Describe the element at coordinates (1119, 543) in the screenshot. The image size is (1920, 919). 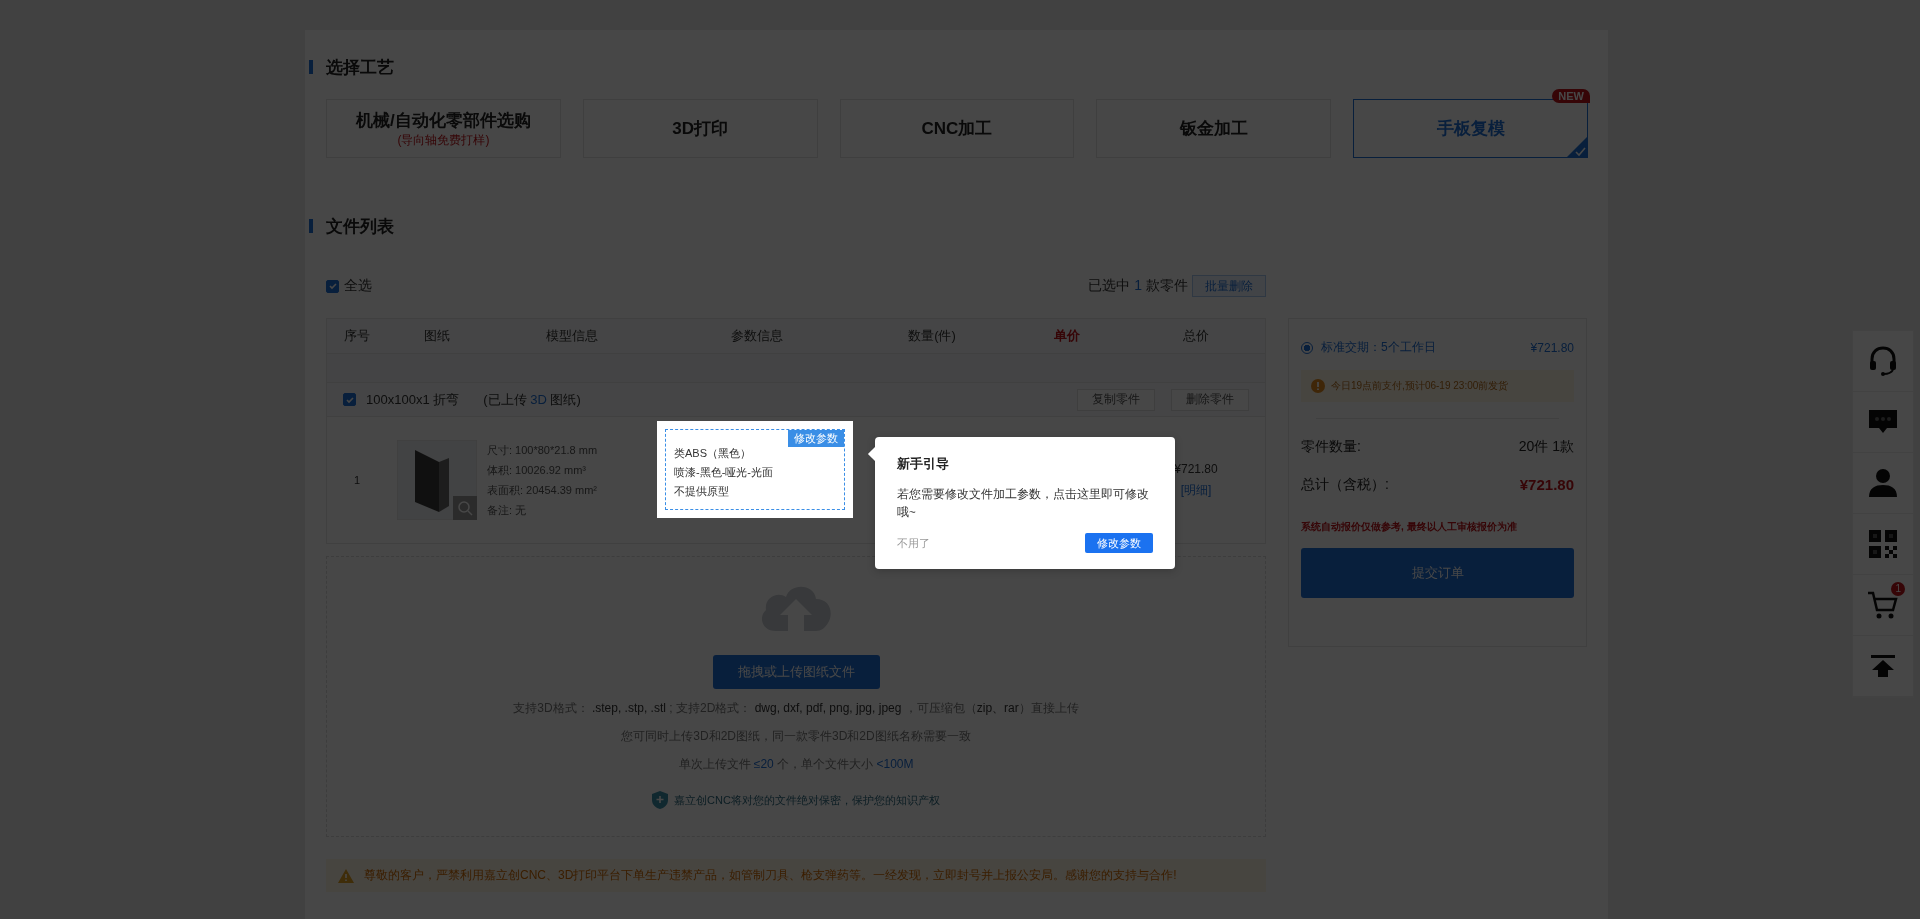
I see `edit-params-button: 修改参数` at that location.